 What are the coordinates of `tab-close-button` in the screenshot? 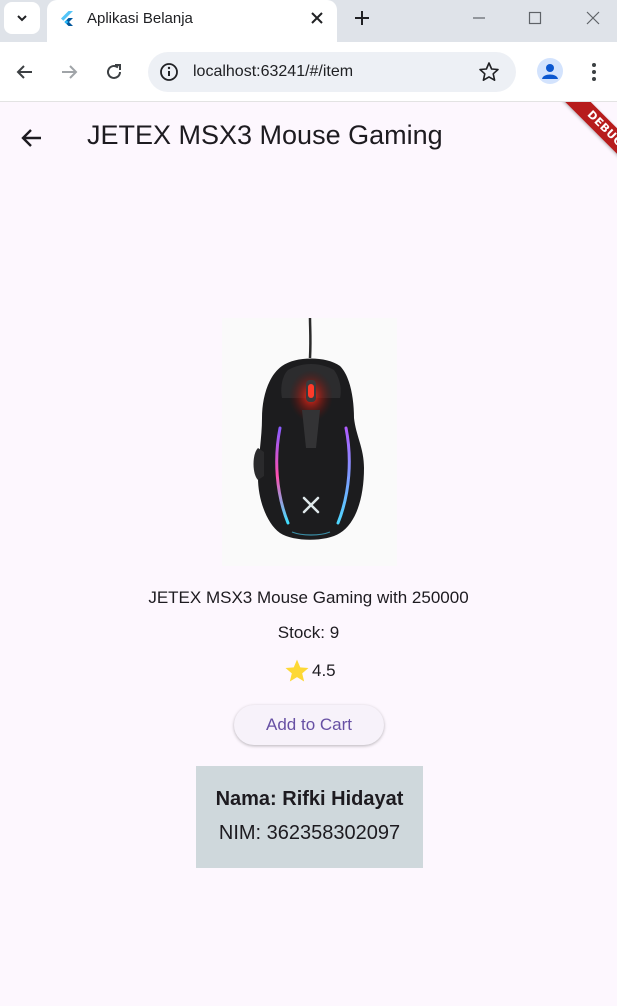 It's located at (317, 18).